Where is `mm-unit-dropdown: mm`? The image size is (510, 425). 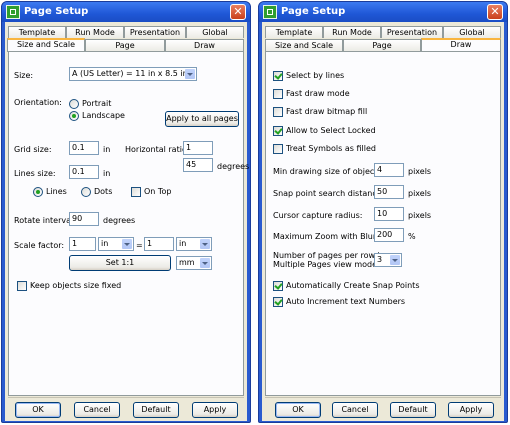 mm-unit-dropdown: mm is located at coordinates (194, 263).